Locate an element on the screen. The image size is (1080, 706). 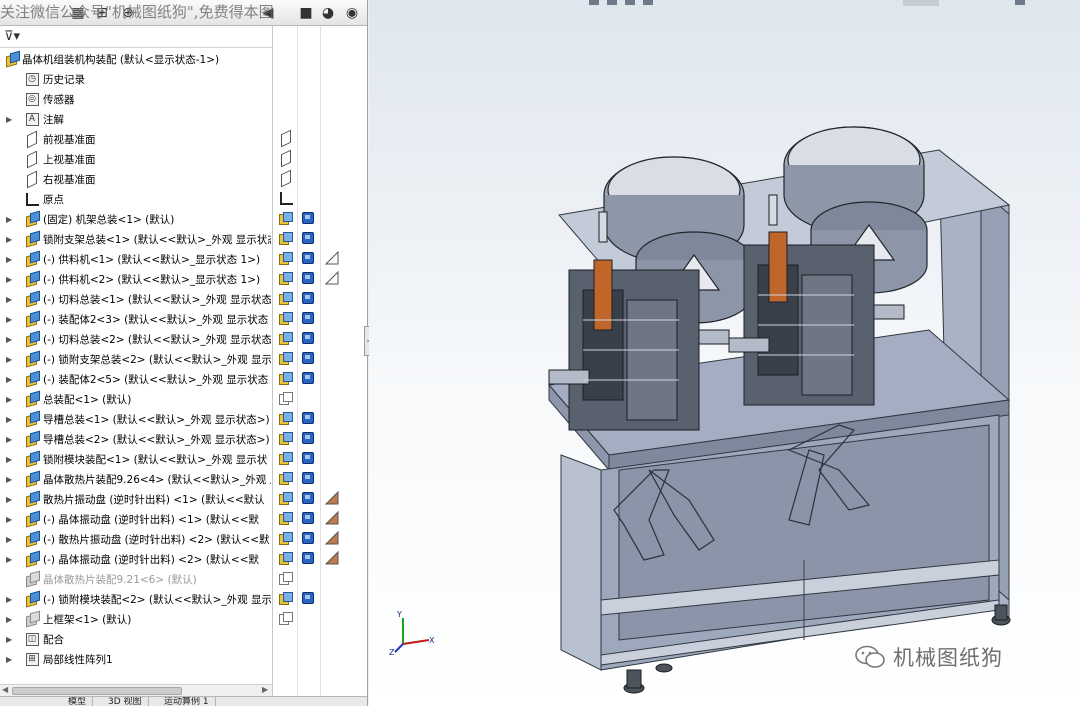
tree-root: 晶体机组装机构装配 (默认<显示状态-1>) is located at coordinates (136, 59).